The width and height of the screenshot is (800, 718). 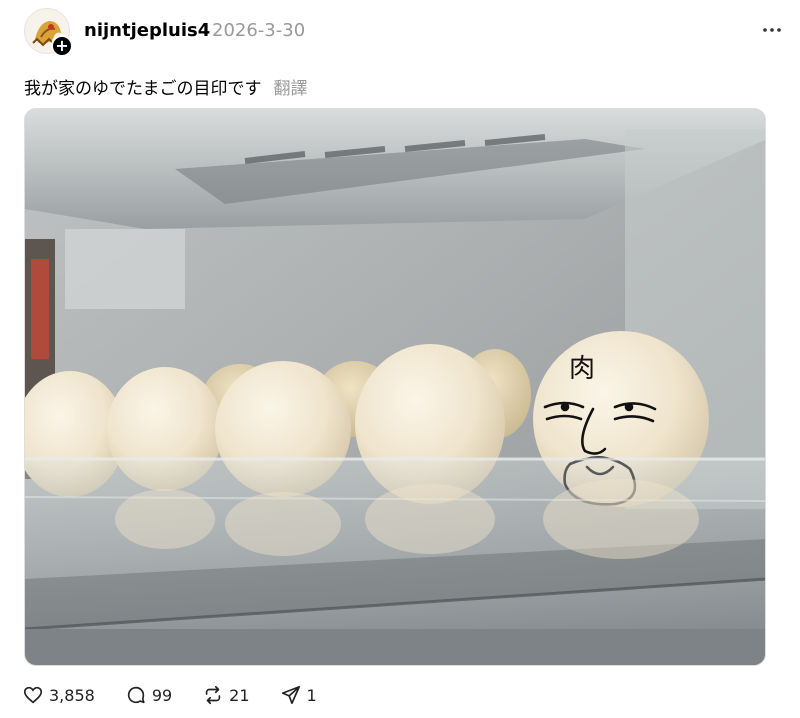 What do you see at coordinates (136, 695) in the screenshot?
I see `comment-icon` at bounding box center [136, 695].